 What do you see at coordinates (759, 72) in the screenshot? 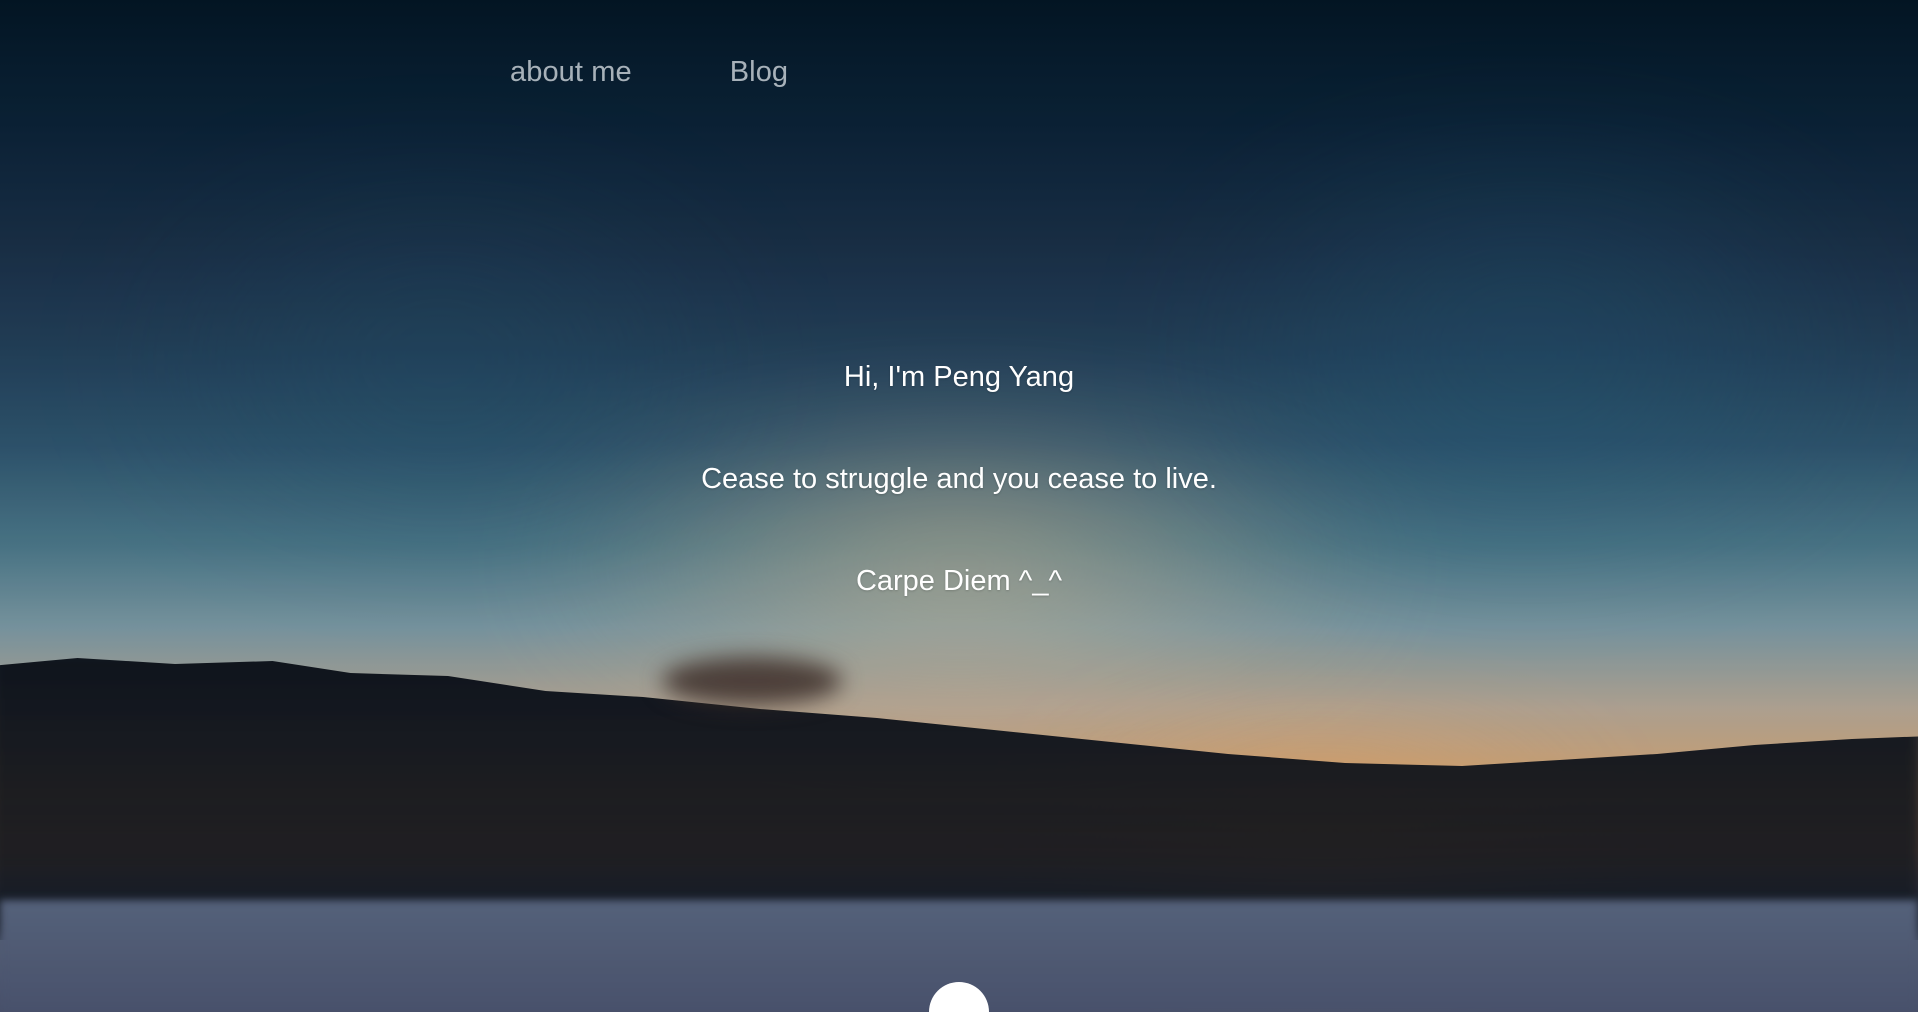
I see `nav-blog-link: Blog` at bounding box center [759, 72].